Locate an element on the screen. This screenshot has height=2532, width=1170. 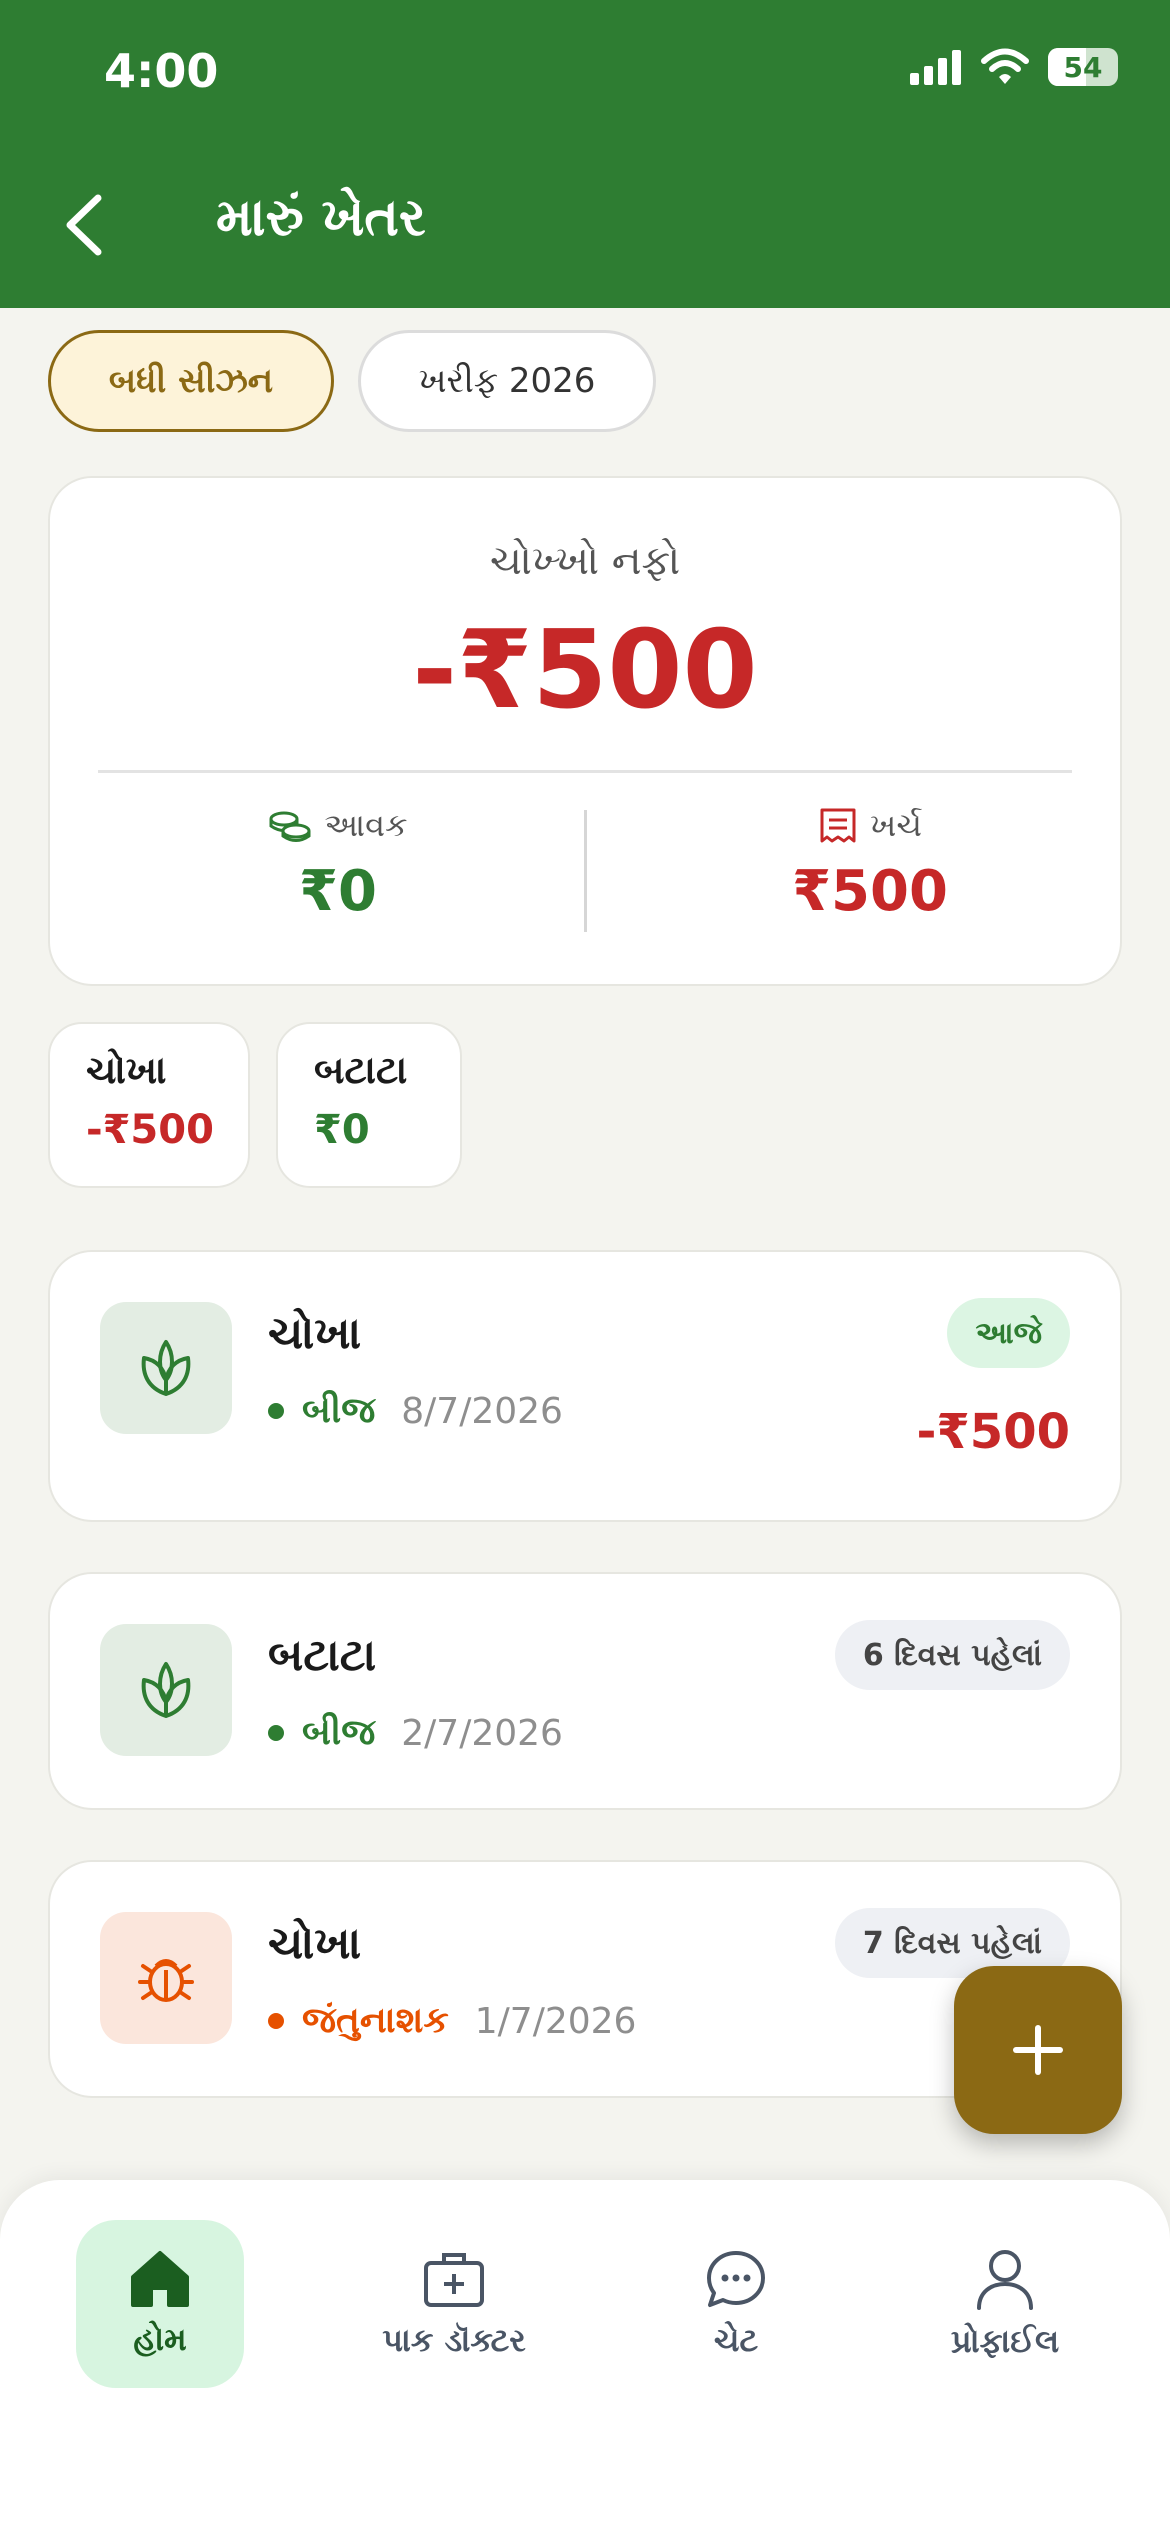
crop-summary-potato: બટાટા ₹0 is located at coordinates (369, 1105).